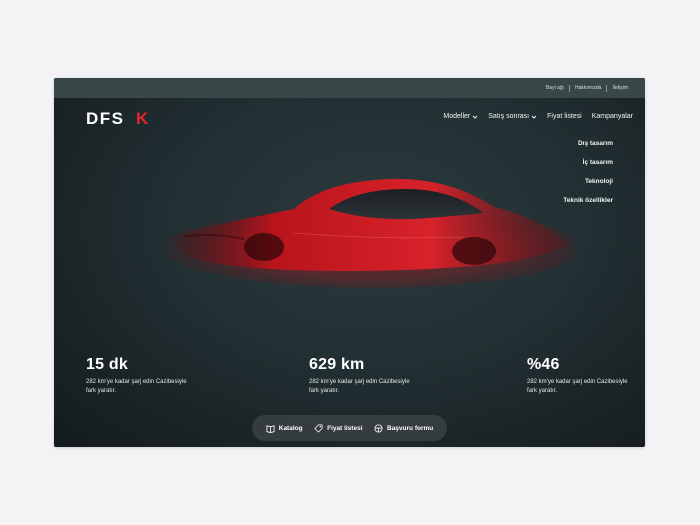 The width and height of the screenshot is (700, 525). I want to click on nav-item-label: Fiyat listesi, so click(564, 116).